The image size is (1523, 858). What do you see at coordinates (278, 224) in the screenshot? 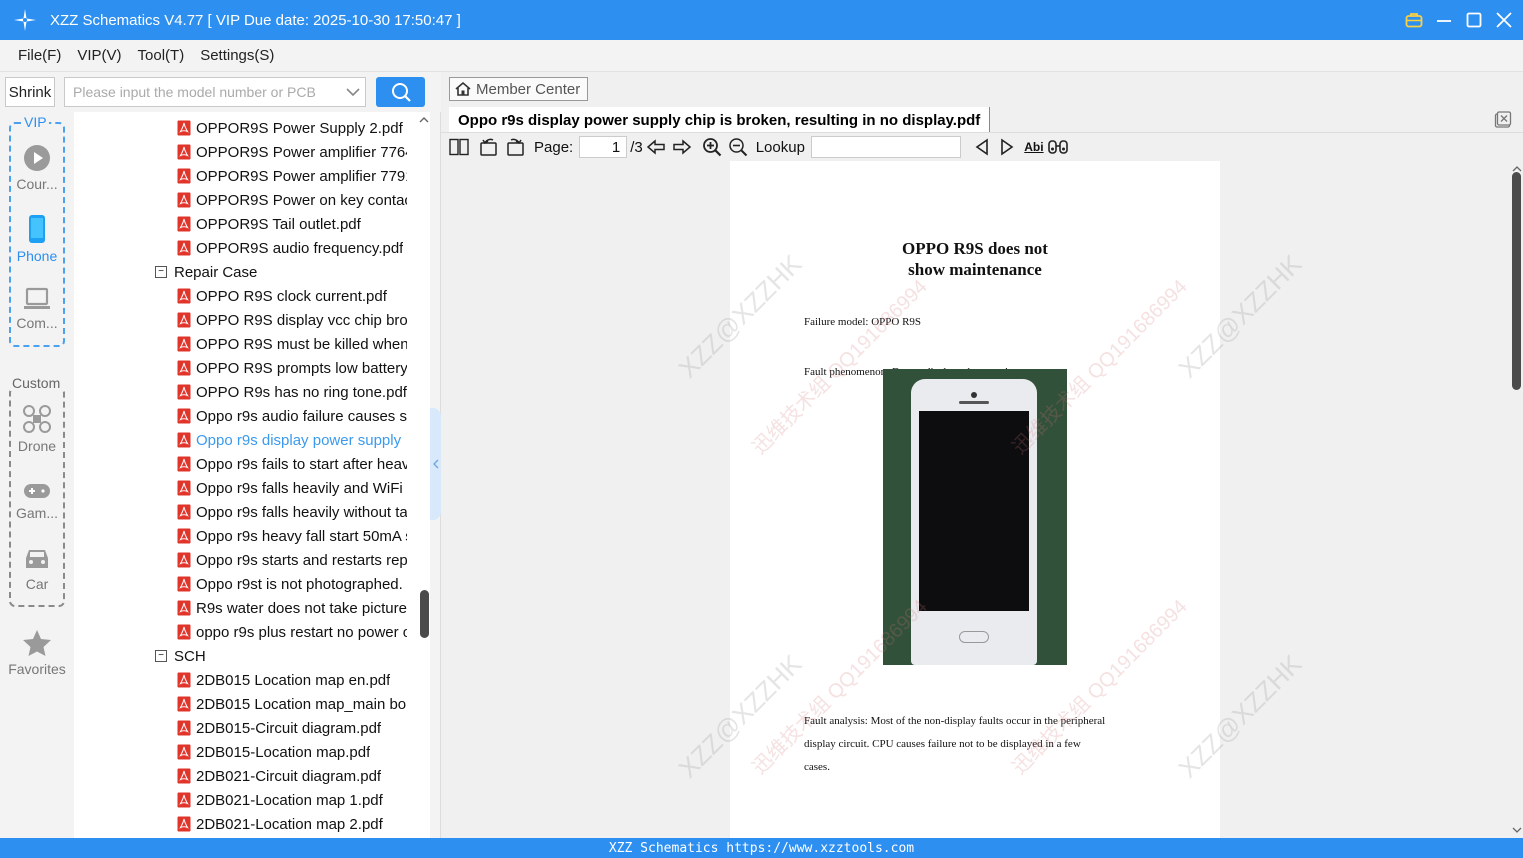
I see `tree-file-label: OPPOR9S Tail outlet.pdf` at bounding box center [278, 224].